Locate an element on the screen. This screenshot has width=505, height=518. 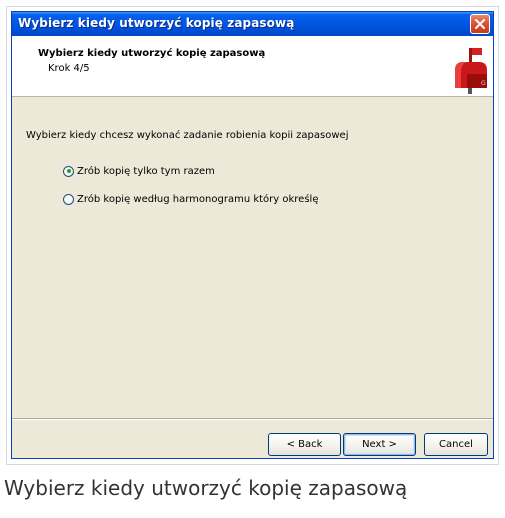
title-bar: Wybierz kiedy utworzyć kopię zapasową is located at coordinates (252, 24).